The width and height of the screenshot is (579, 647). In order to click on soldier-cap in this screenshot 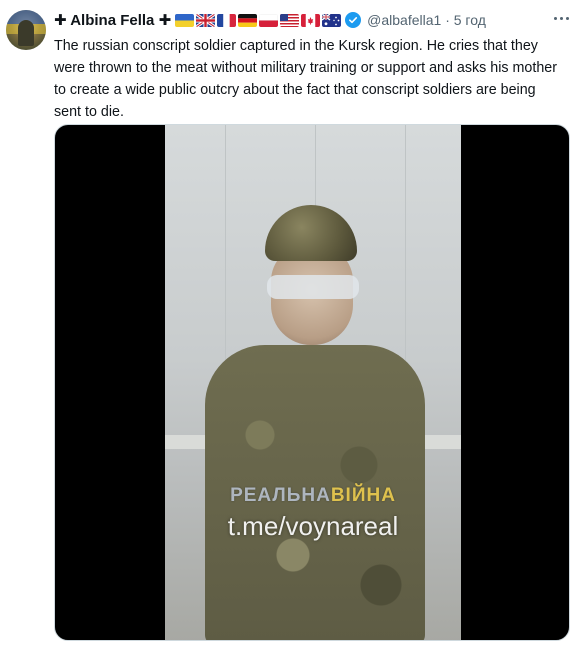, I will do `click(311, 233)`.